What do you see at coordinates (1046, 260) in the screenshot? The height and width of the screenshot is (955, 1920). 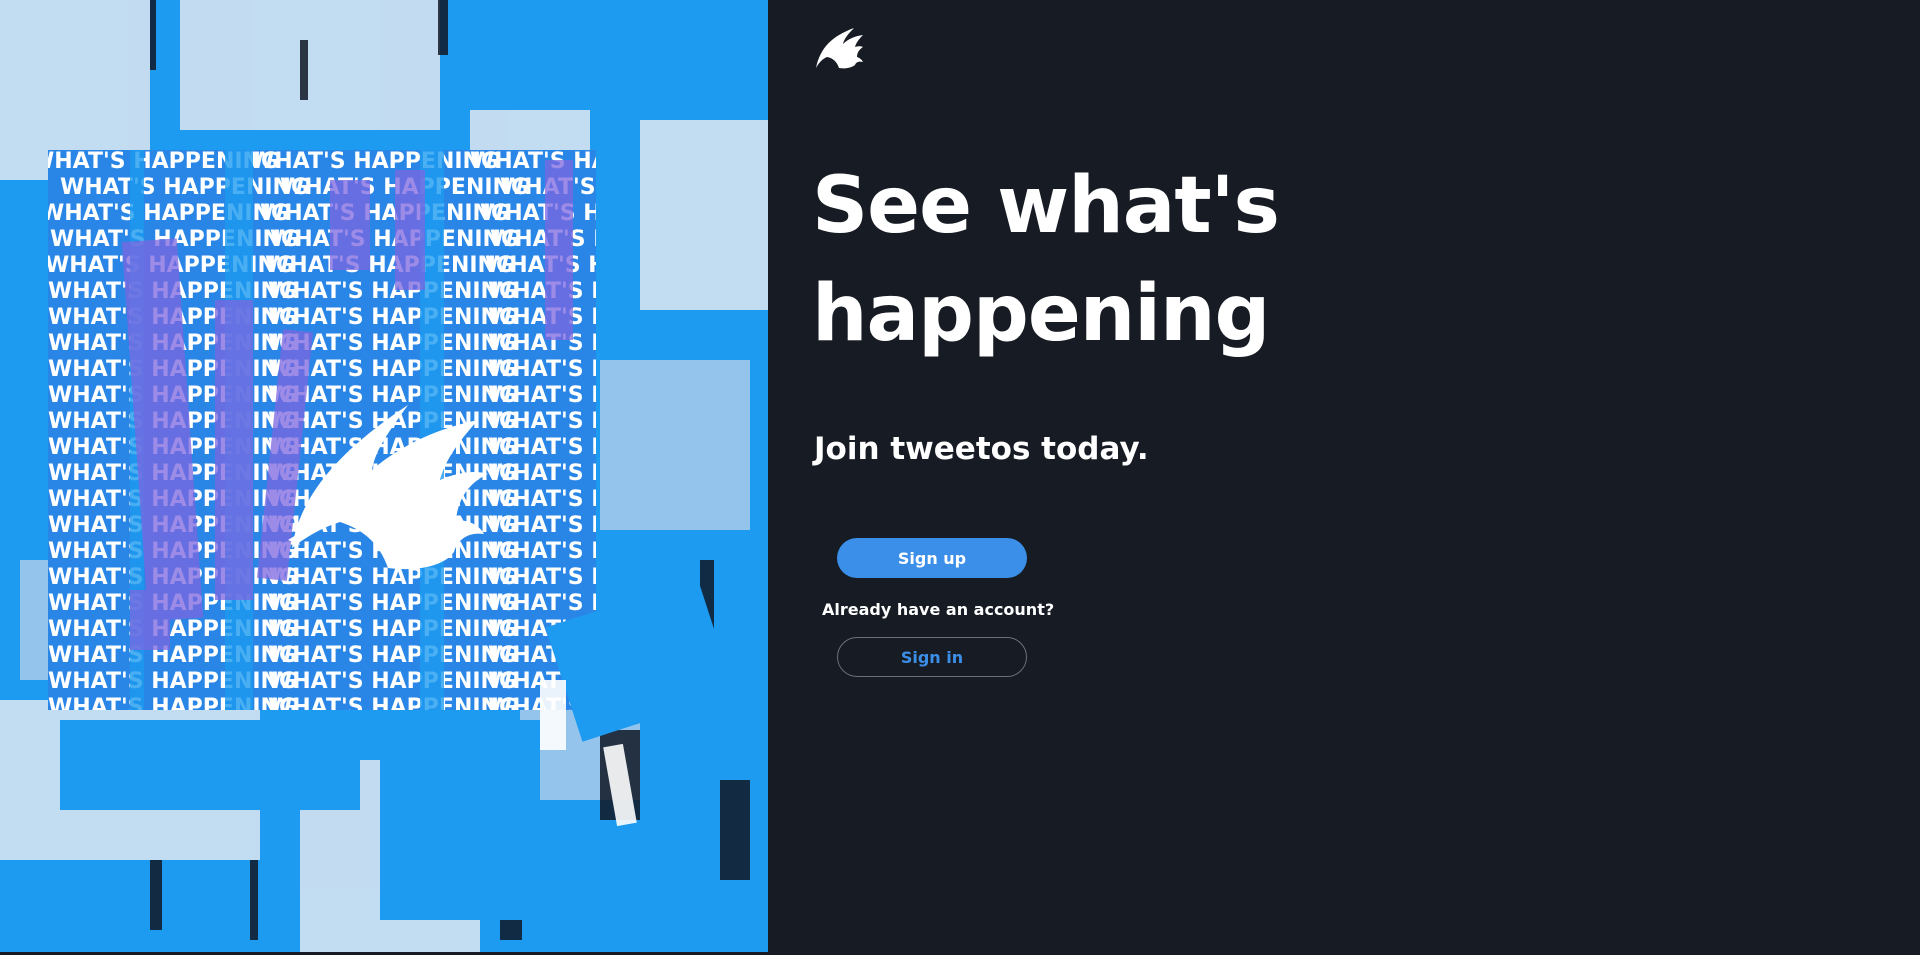 I see `page-title: See what's happening` at bounding box center [1046, 260].